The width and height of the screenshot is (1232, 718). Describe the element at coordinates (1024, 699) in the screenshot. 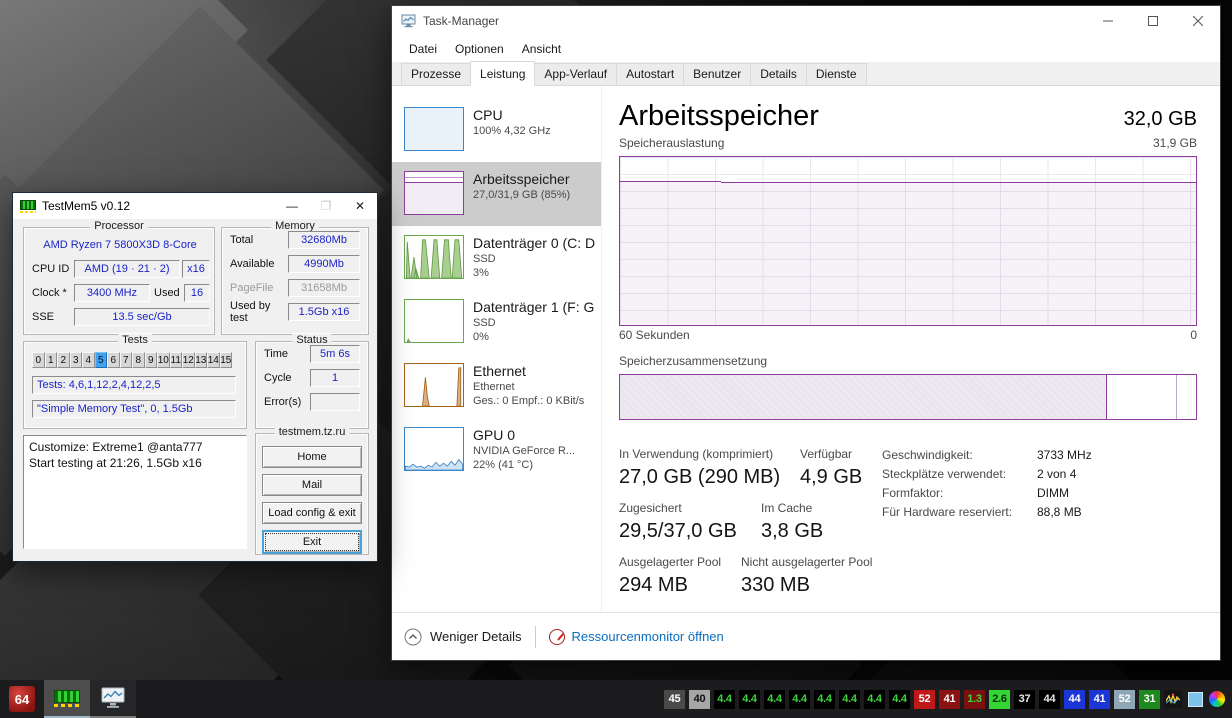

I see `tray-sensor-chip: 37` at that location.